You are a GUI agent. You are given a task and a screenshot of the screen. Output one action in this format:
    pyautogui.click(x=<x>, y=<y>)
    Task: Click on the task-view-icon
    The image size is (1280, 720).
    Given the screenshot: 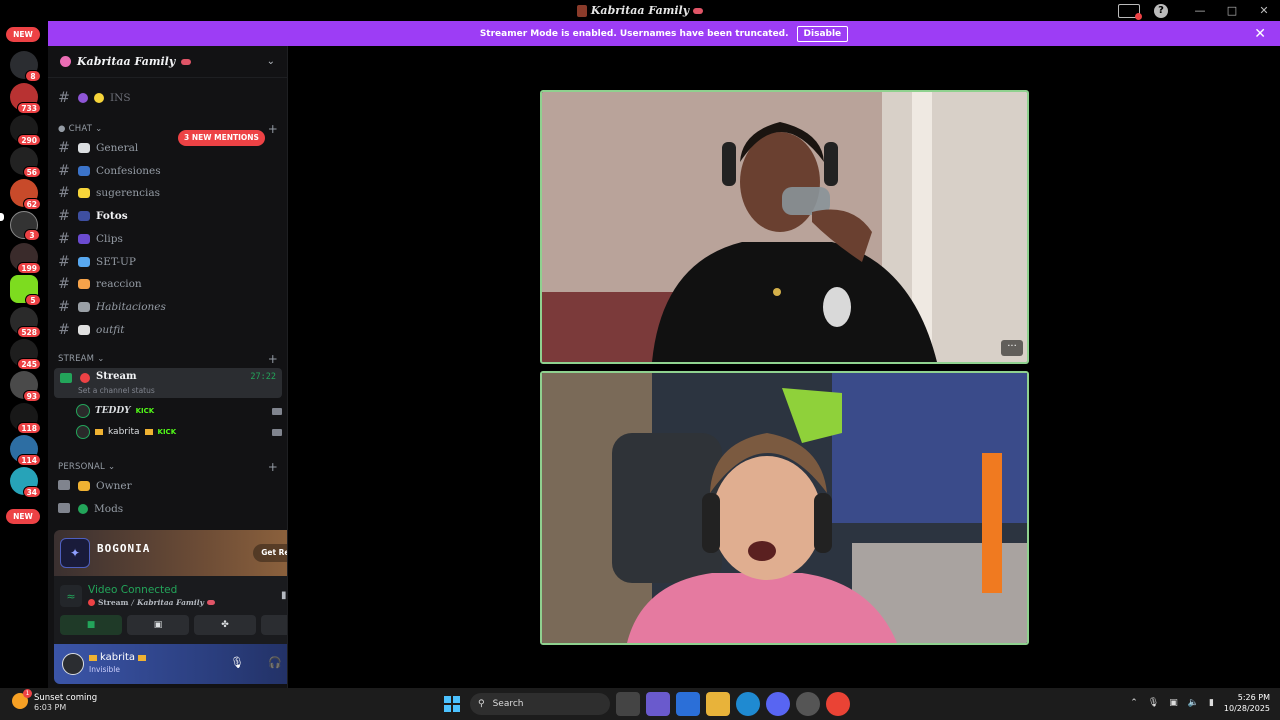 What is the action you would take?
    pyautogui.click(x=628, y=704)
    